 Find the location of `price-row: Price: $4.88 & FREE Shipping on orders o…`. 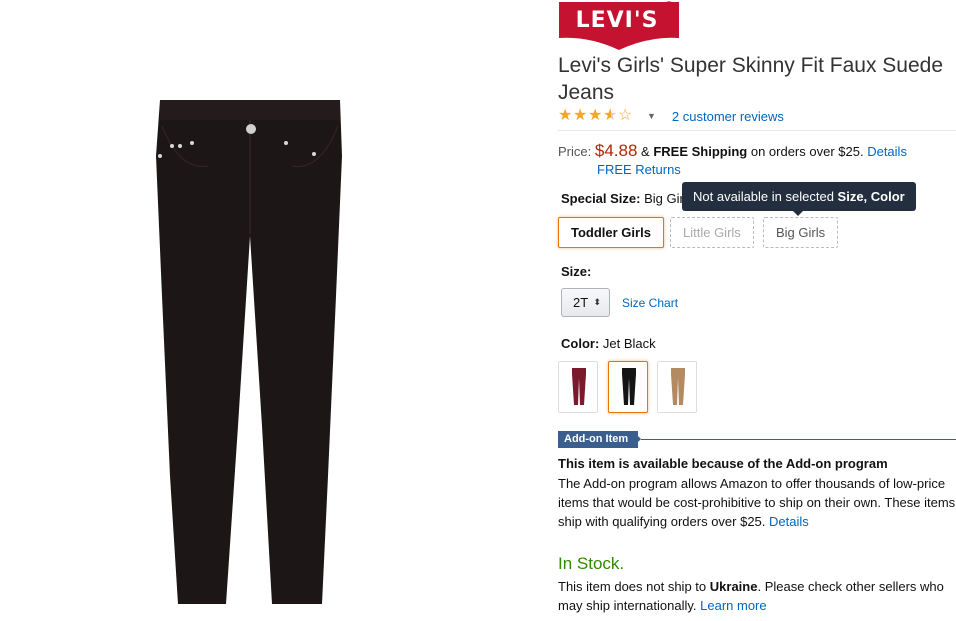

price-row: Price: $4.88 & FREE Shipping on orders o… is located at coordinates (757, 151).